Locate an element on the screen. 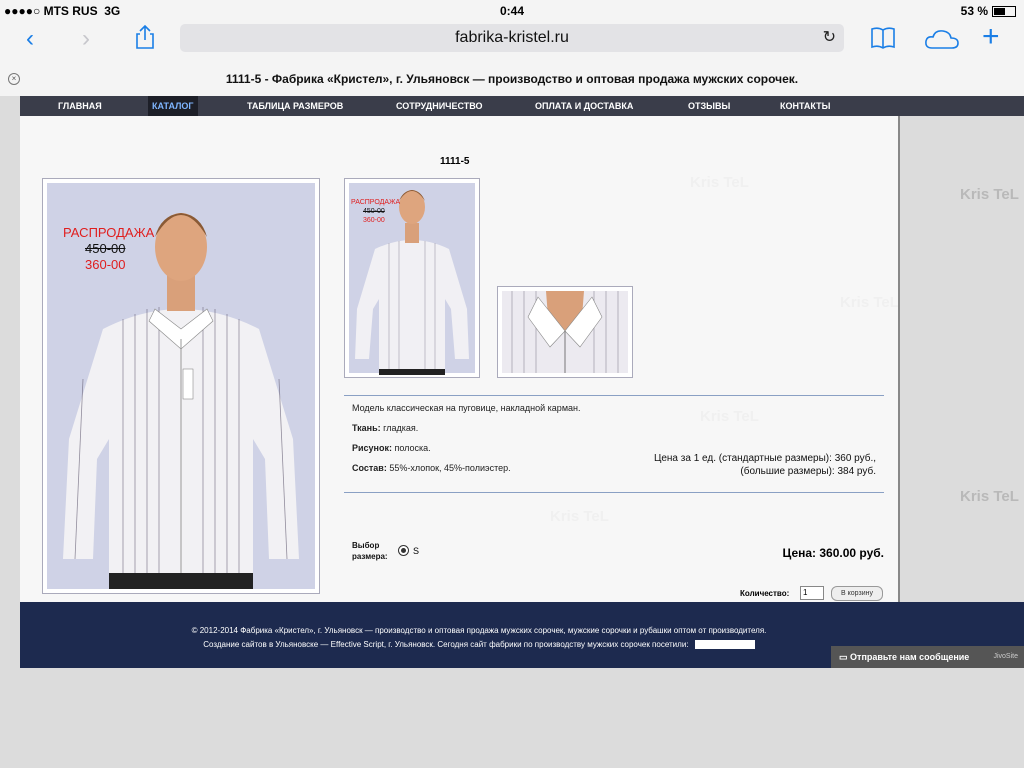  fabric-label: Ткань: is located at coordinates (366, 428).